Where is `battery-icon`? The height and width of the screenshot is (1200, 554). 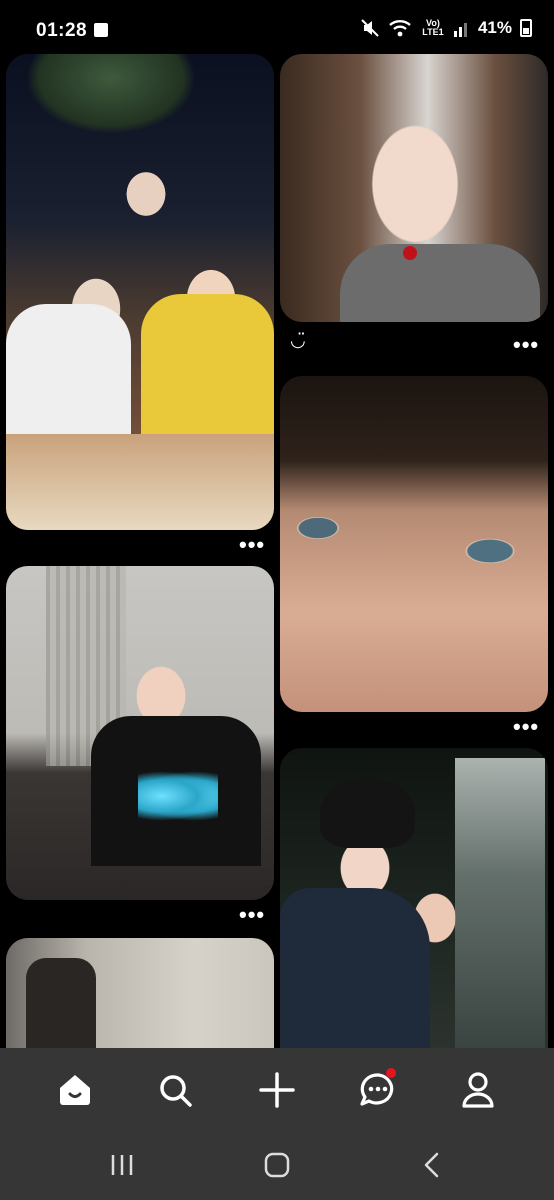
battery-icon is located at coordinates (526, 28).